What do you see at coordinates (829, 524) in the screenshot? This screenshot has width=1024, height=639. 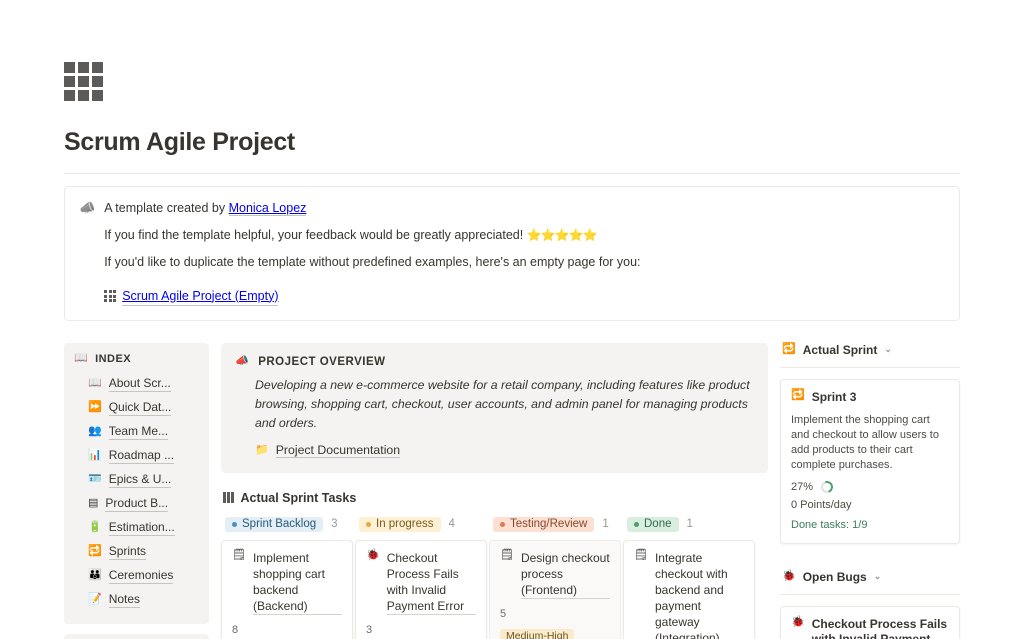 I see `sprint-done-tasks: Done tasks: 1/9` at bounding box center [829, 524].